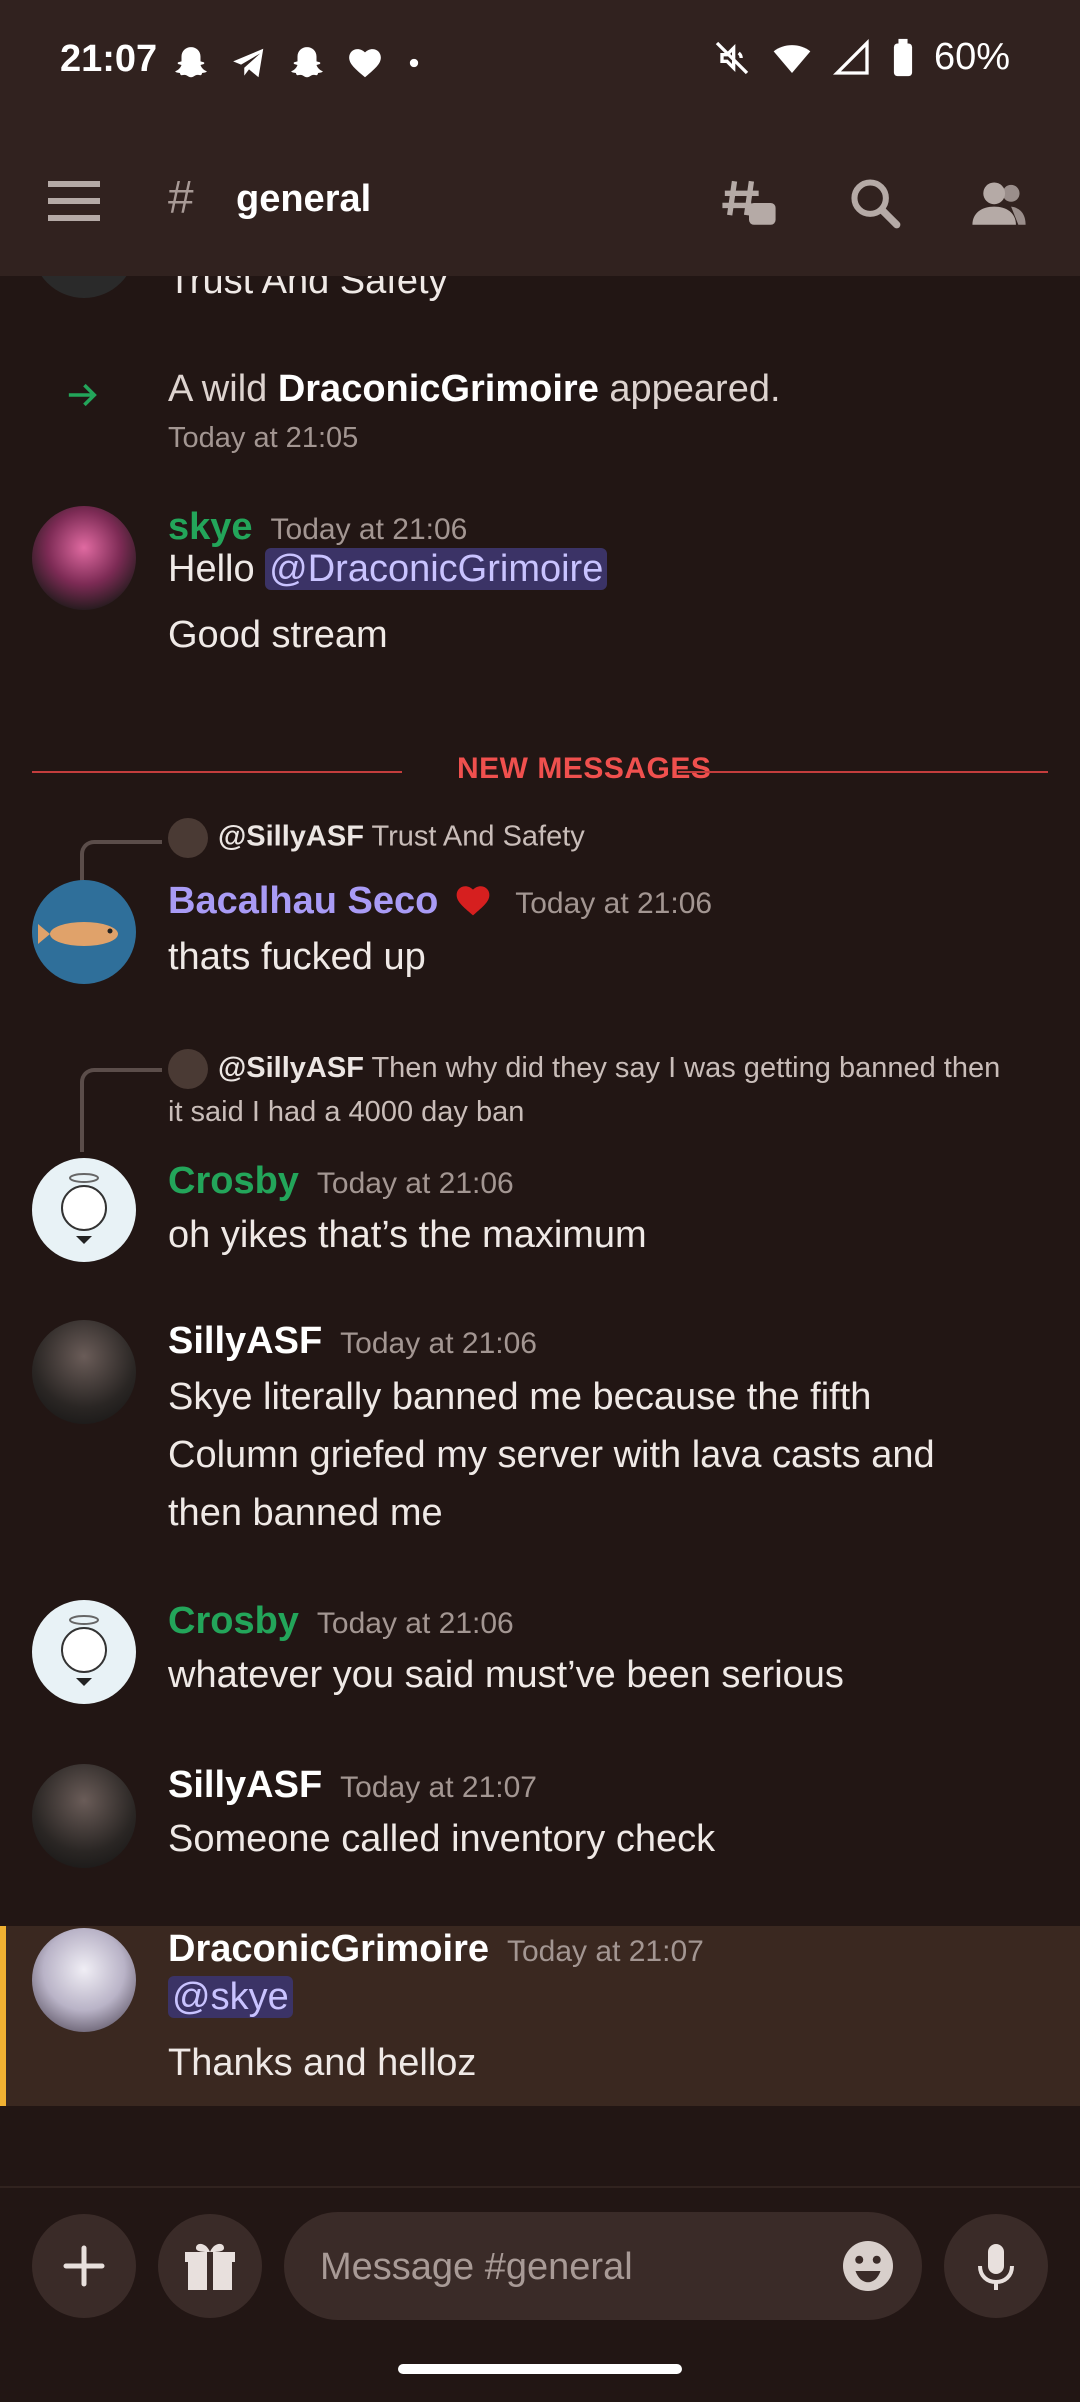 This screenshot has height=2402, width=1080. What do you see at coordinates (436, 569) in the screenshot?
I see `user-mention: @DraconicGrimoire` at bounding box center [436, 569].